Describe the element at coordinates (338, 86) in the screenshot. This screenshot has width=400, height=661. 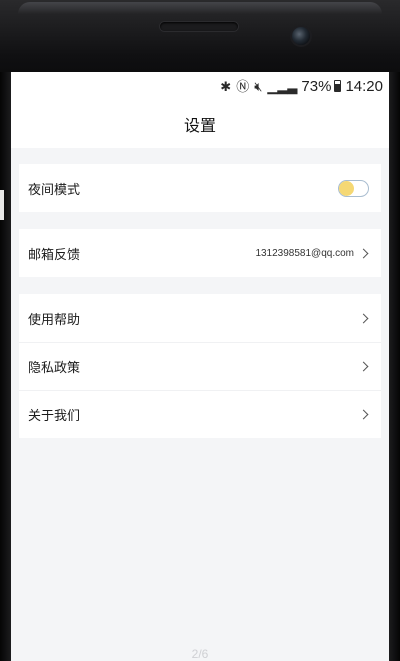
I see `battery-icon` at that location.